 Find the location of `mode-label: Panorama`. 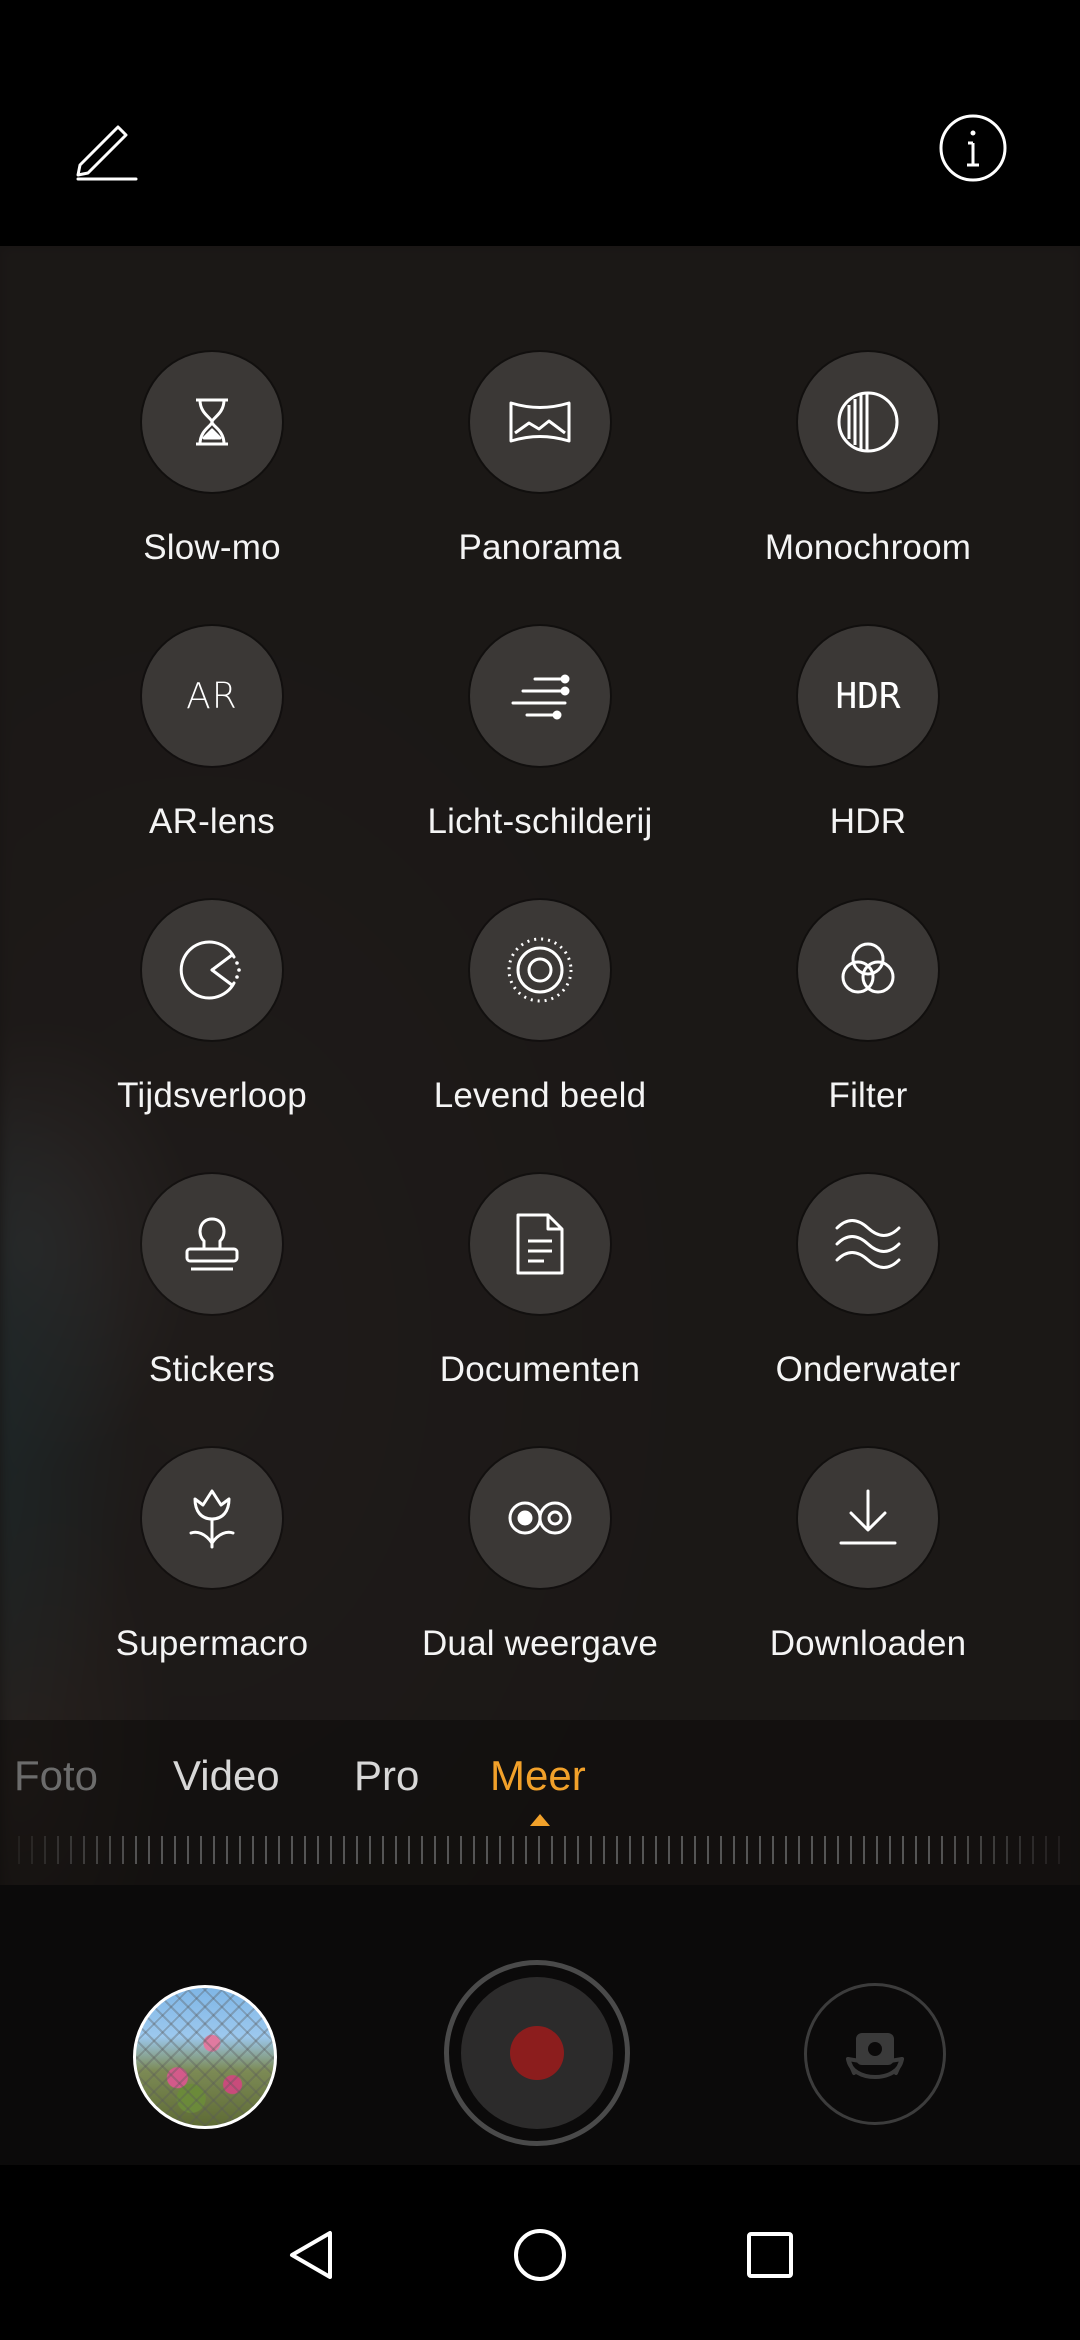

mode-label: Panorama is located at coordinates (540, 547).